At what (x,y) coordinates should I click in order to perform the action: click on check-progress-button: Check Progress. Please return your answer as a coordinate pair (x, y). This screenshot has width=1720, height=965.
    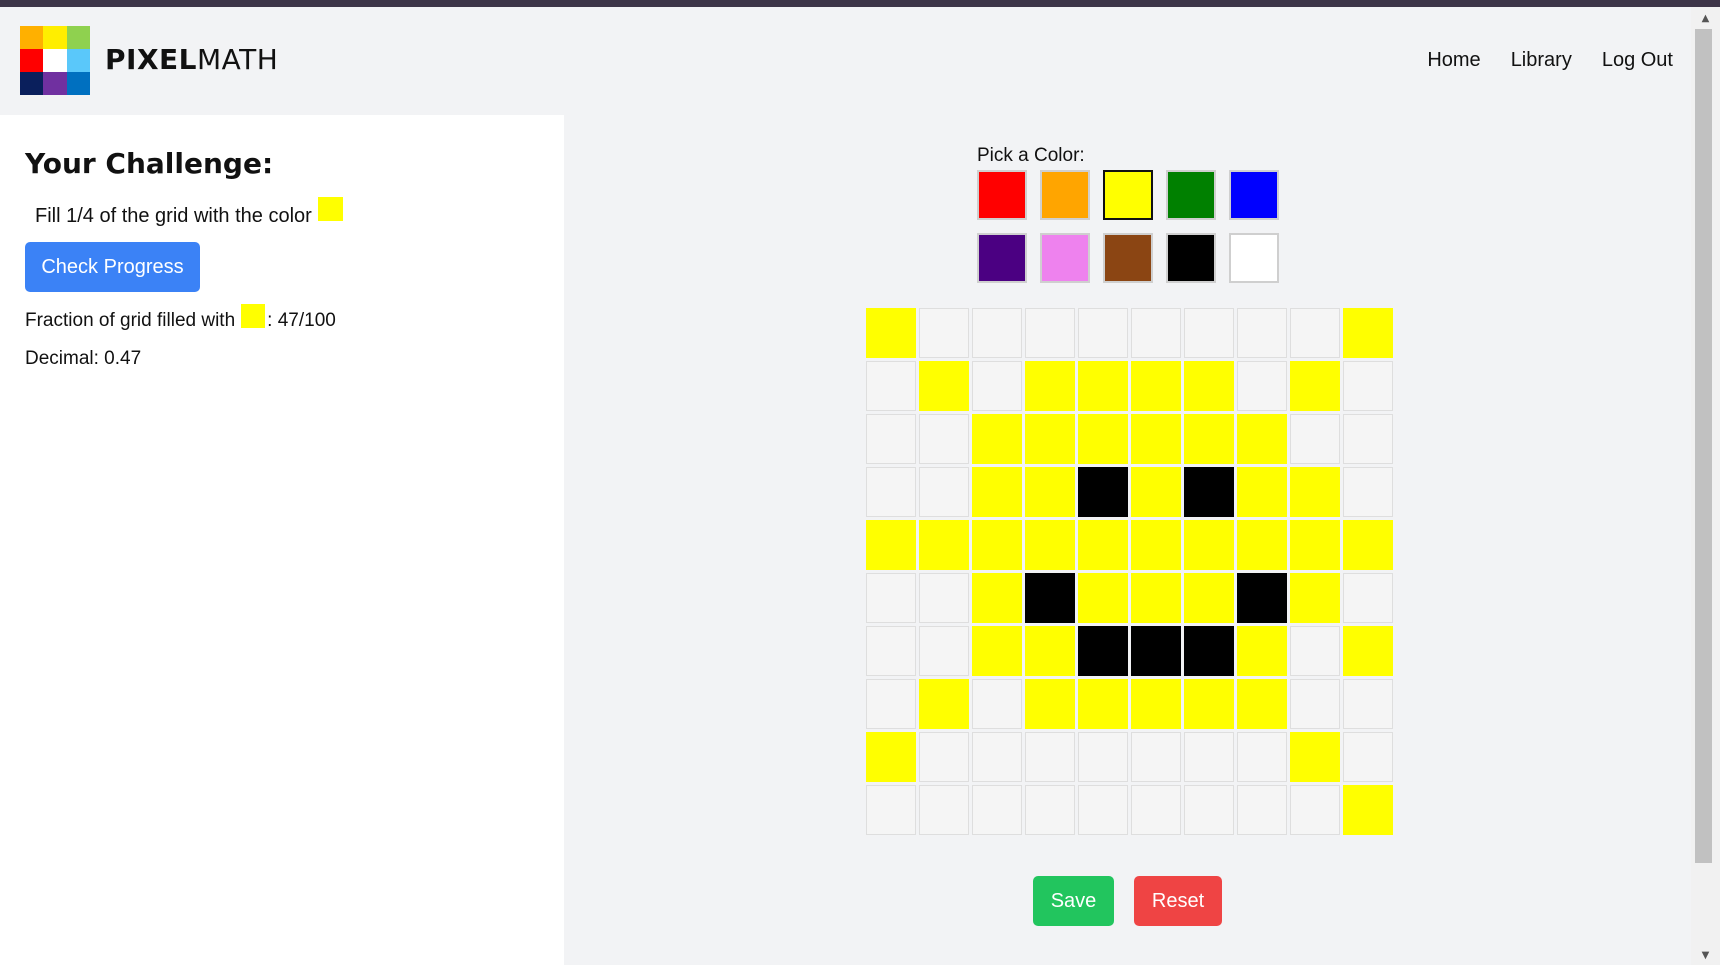
    Looking at the image, I should click on (112, 267).